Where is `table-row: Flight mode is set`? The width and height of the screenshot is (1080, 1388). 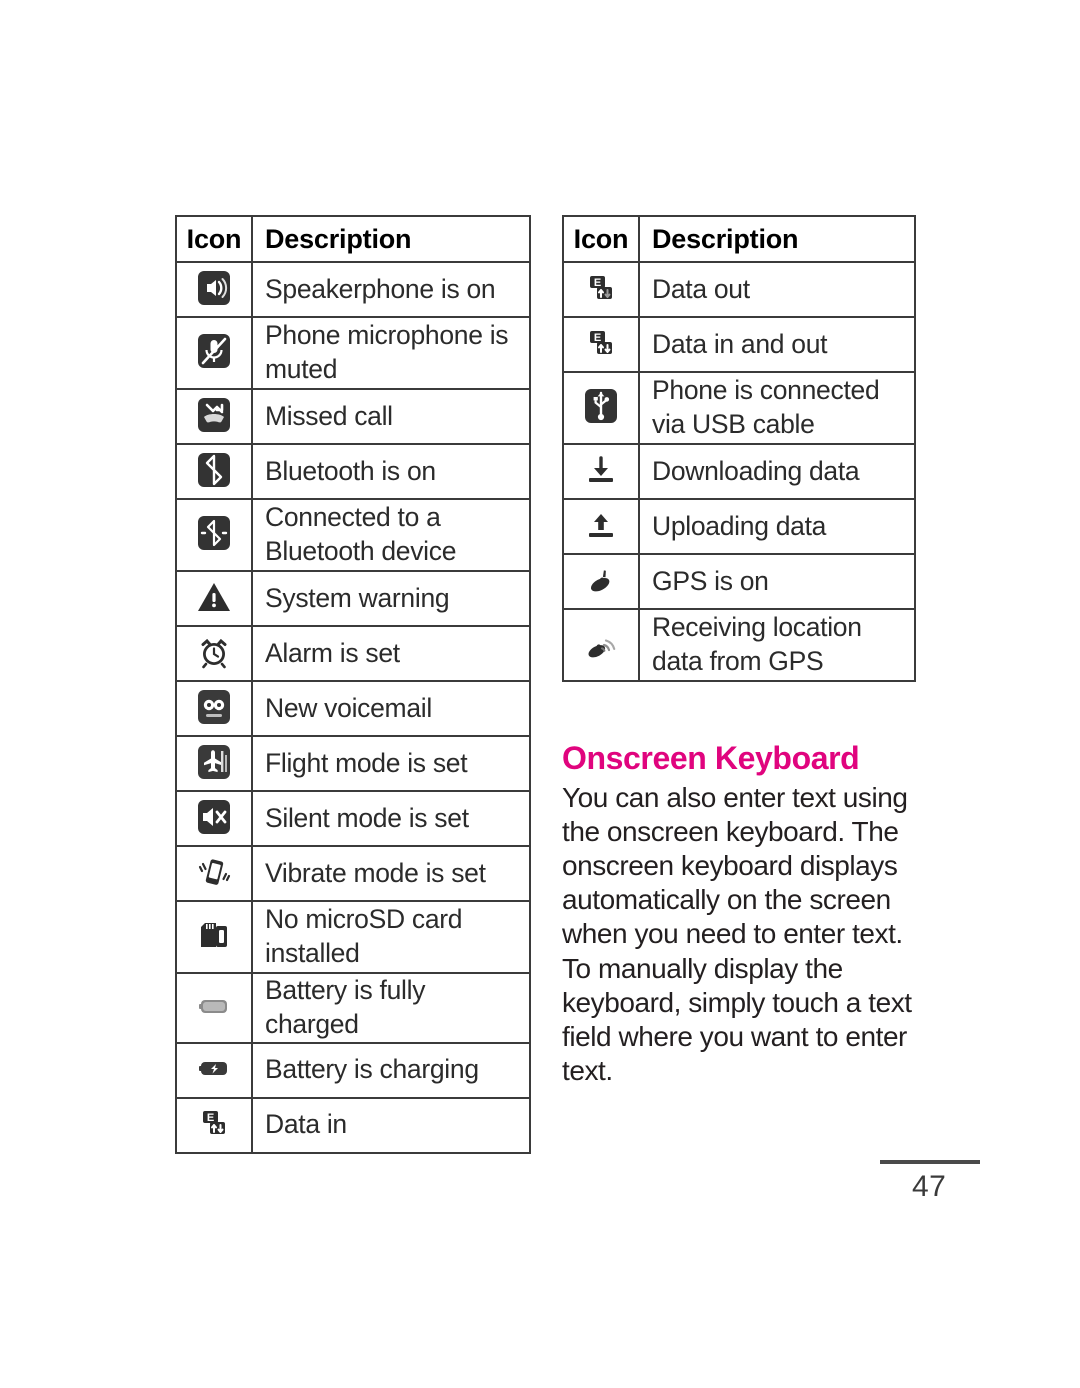 table-row: Flight mode is set is located at coordinates (353, 763).